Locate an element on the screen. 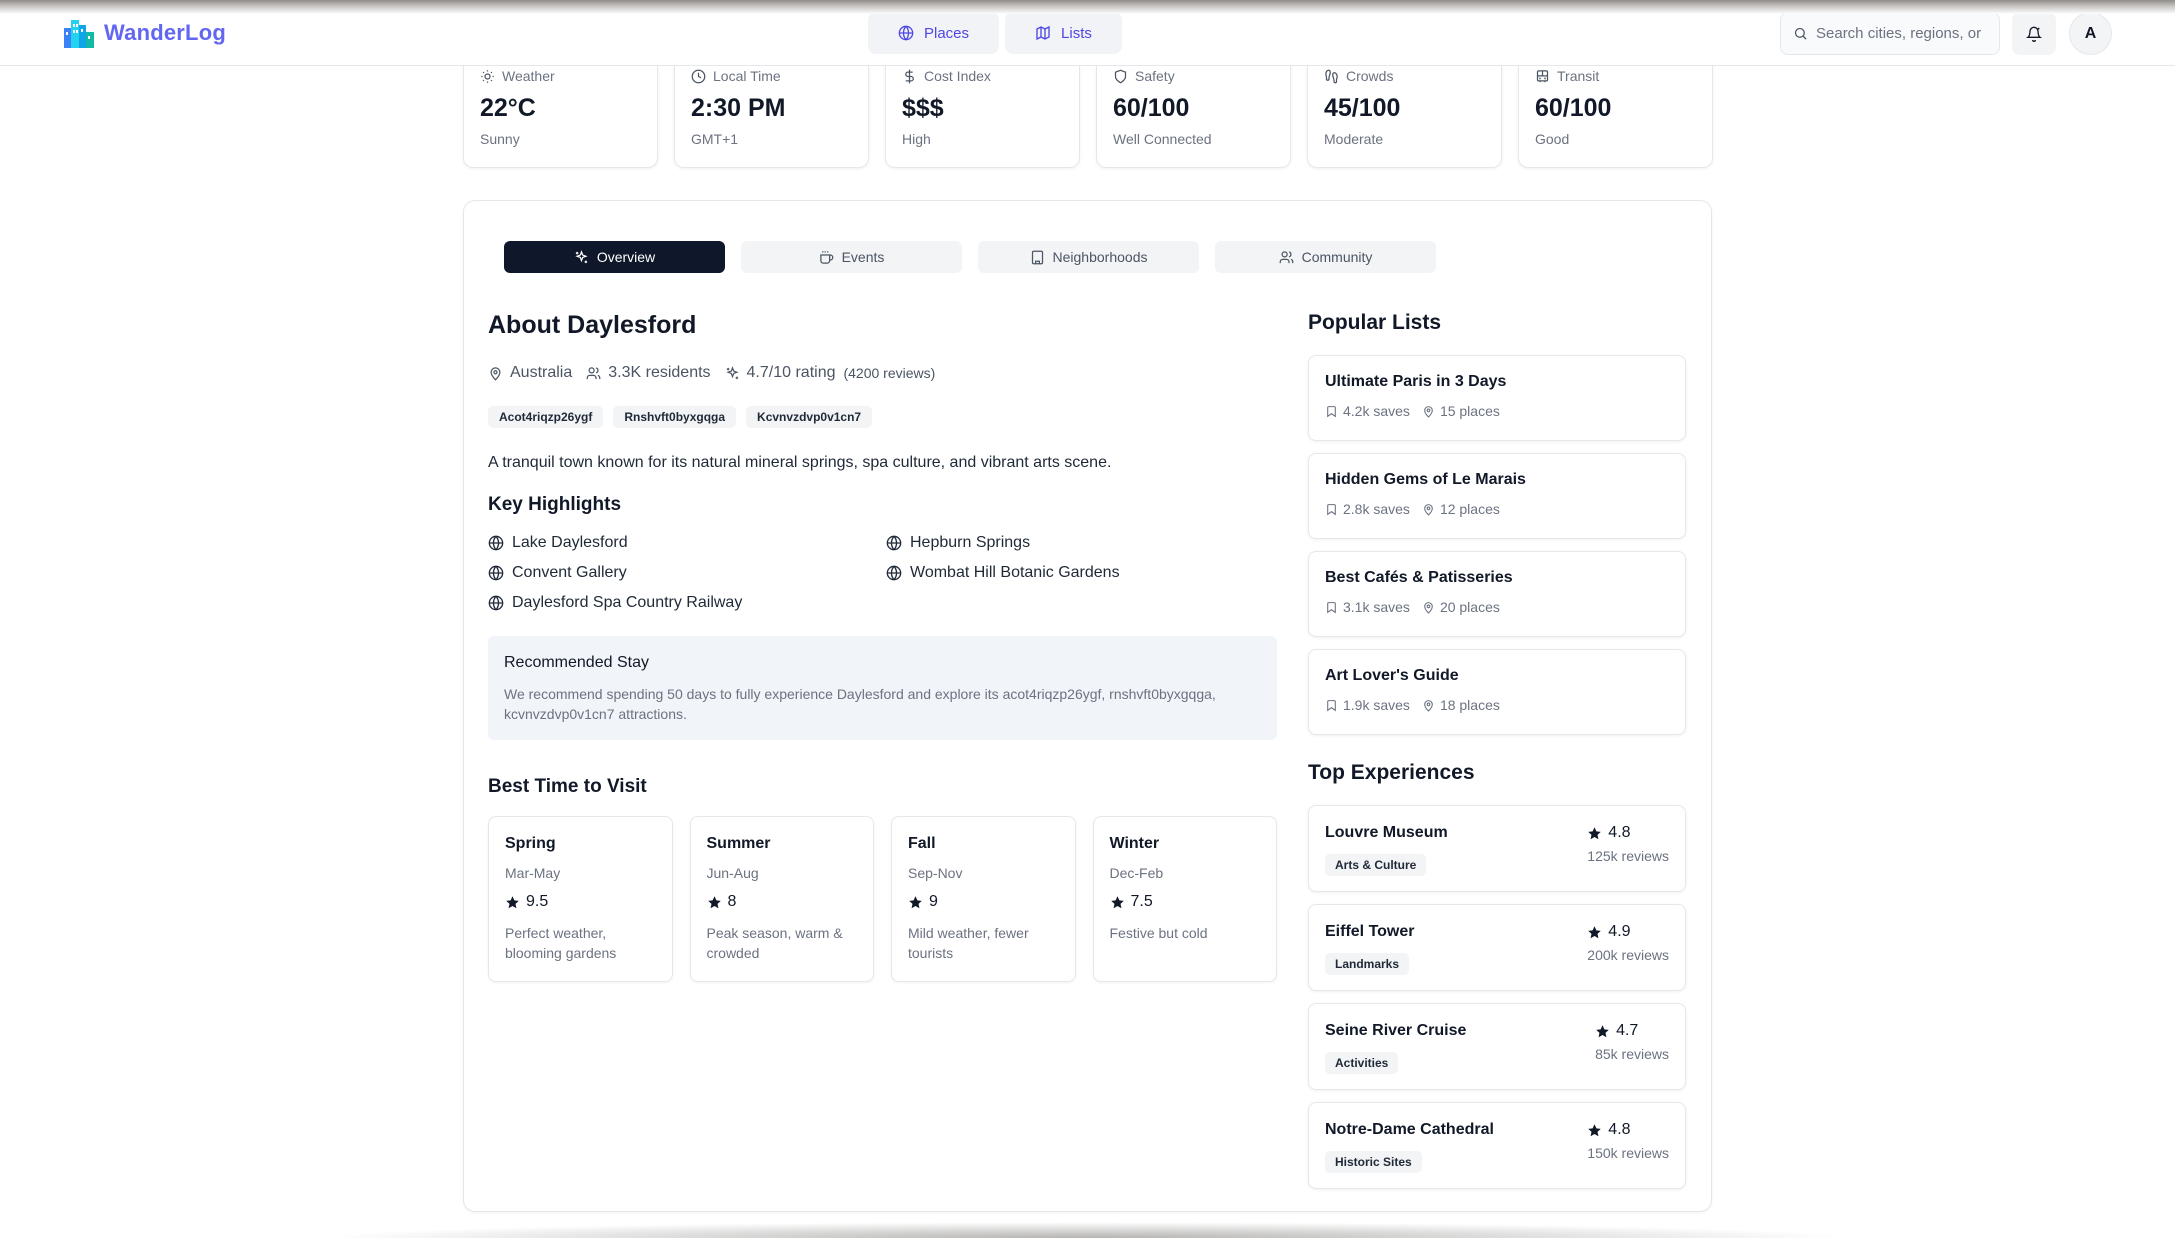 The width and height of the screenshot is (2175, 1238). season-name: Spring is located at coordinates (530, 843).